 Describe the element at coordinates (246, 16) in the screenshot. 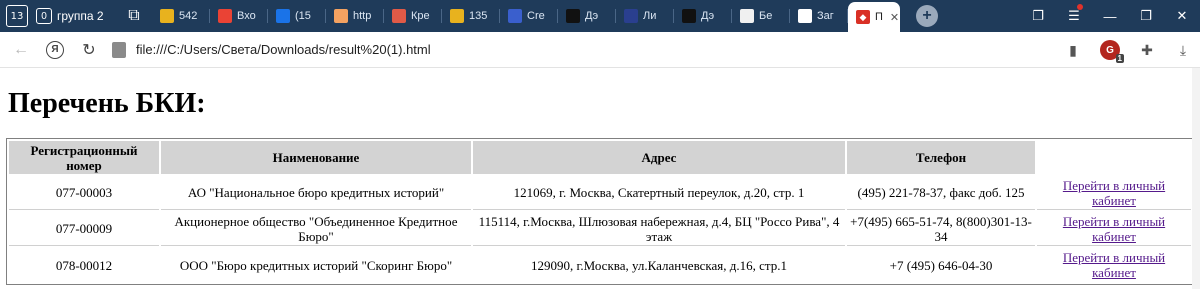

I see `tab-label: Вхо` at that location.